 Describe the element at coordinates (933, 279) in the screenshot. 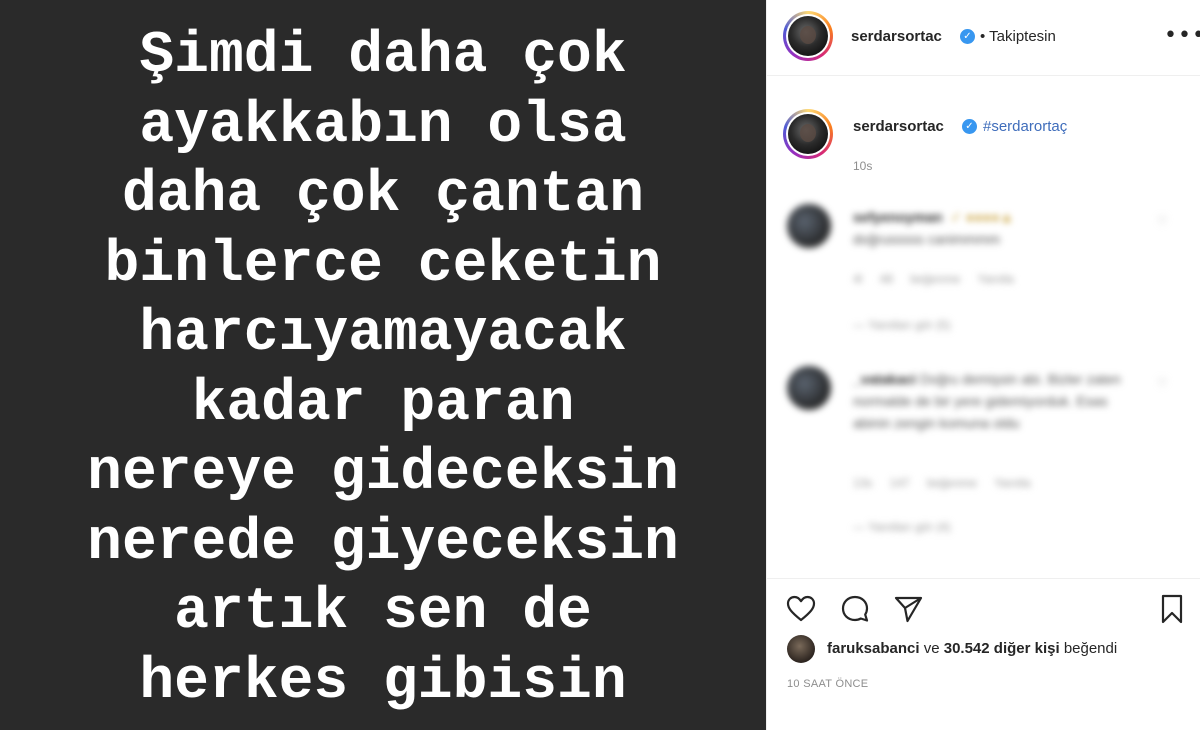

I see `comment-meta: 4l 48 beğenme Yanıtla` at that location.